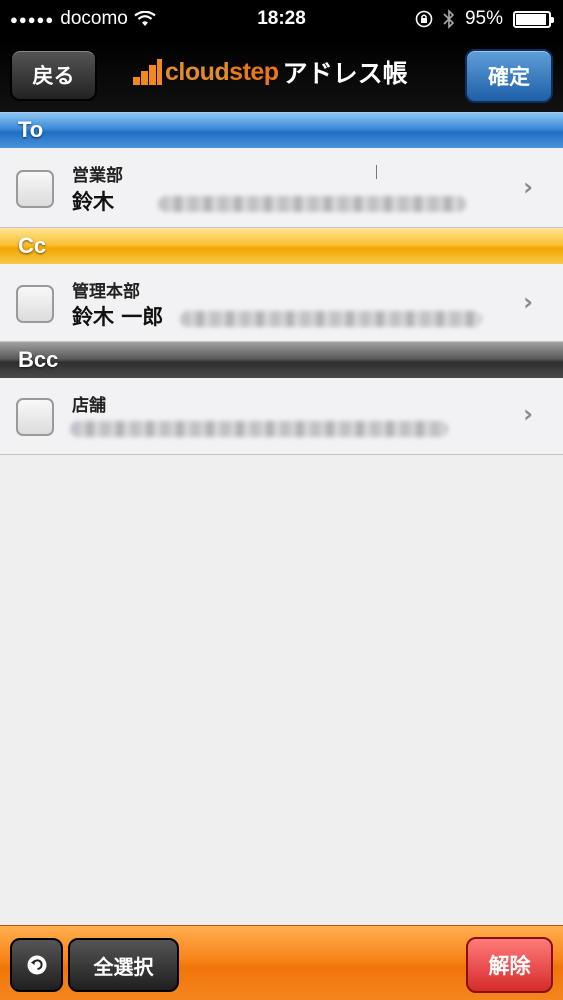 This screenshot has width=563, height=1000. Describe the element at coordinates (53, 75) in the screenshot. I see `back-button: 戻る` at that location.